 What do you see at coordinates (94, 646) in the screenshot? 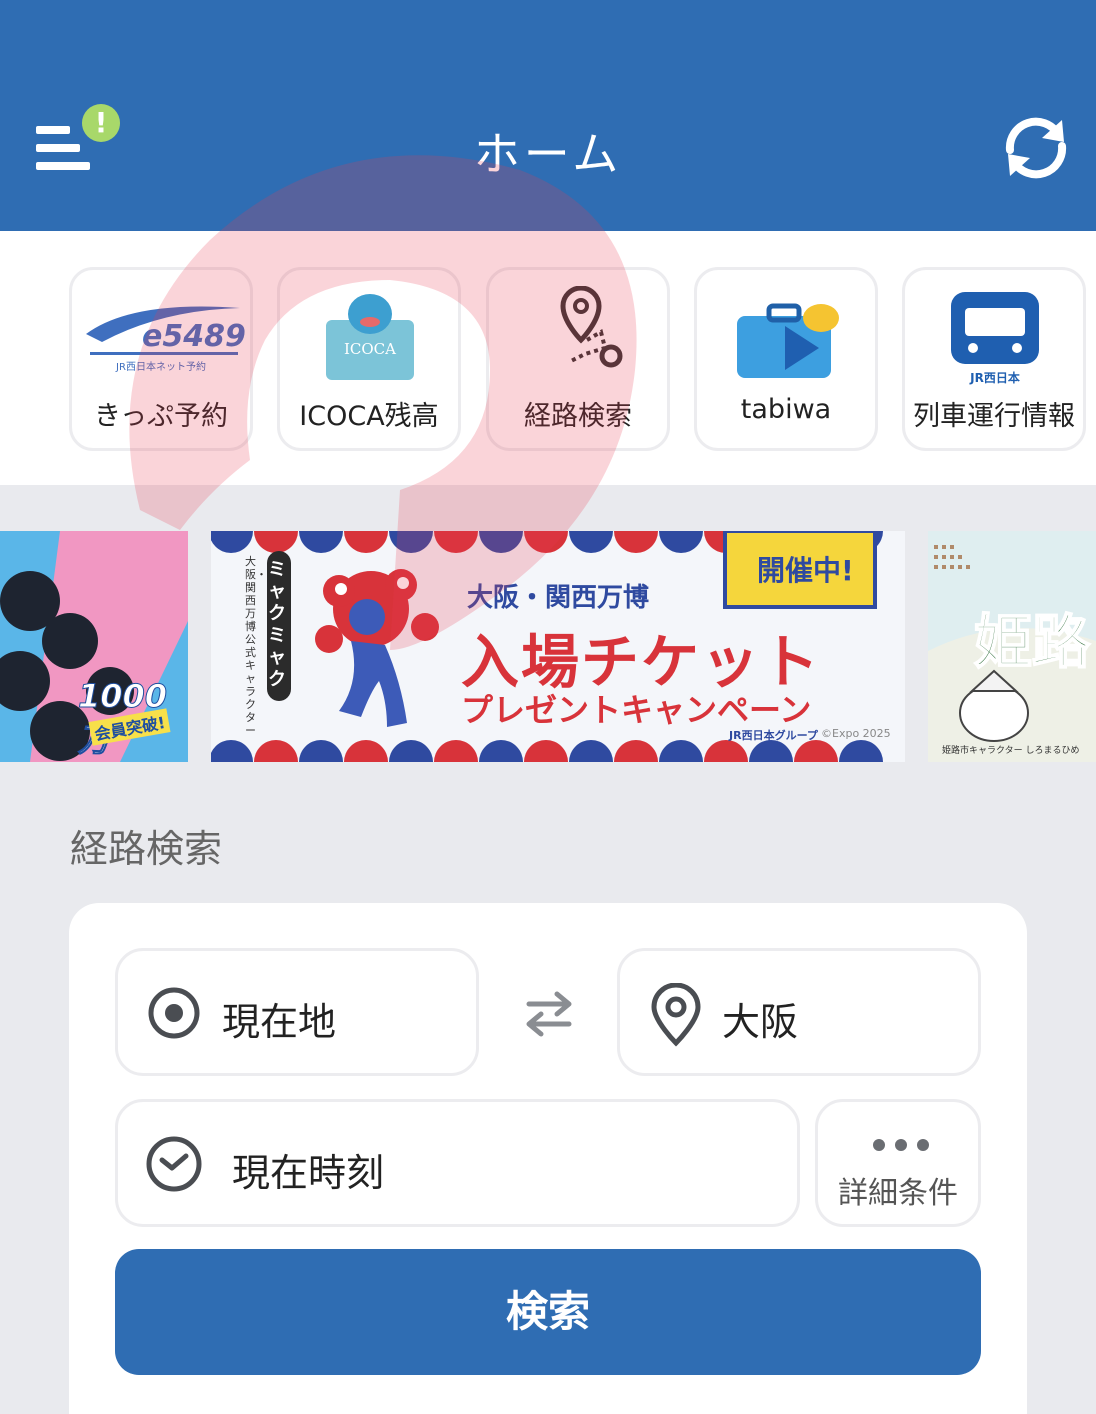
I see `banner-left: 1000万 会員突破!` at bounding box center [94, 646].